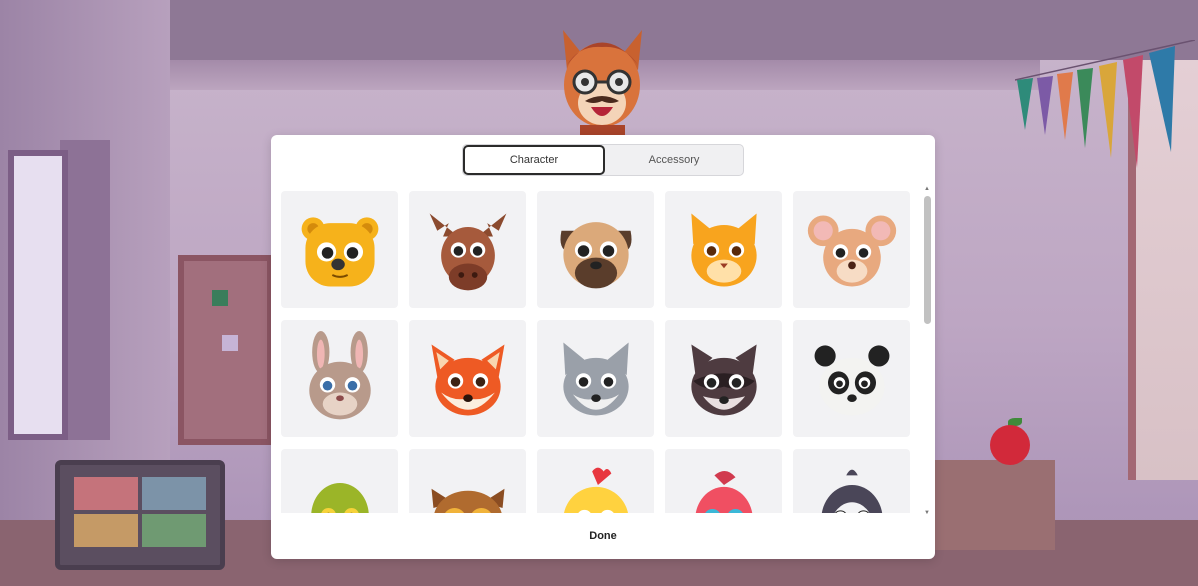  What do you see at coordinates (140, 515) in the screenshot?
I see `laptop-illustration` at bounding box center [140, 515].